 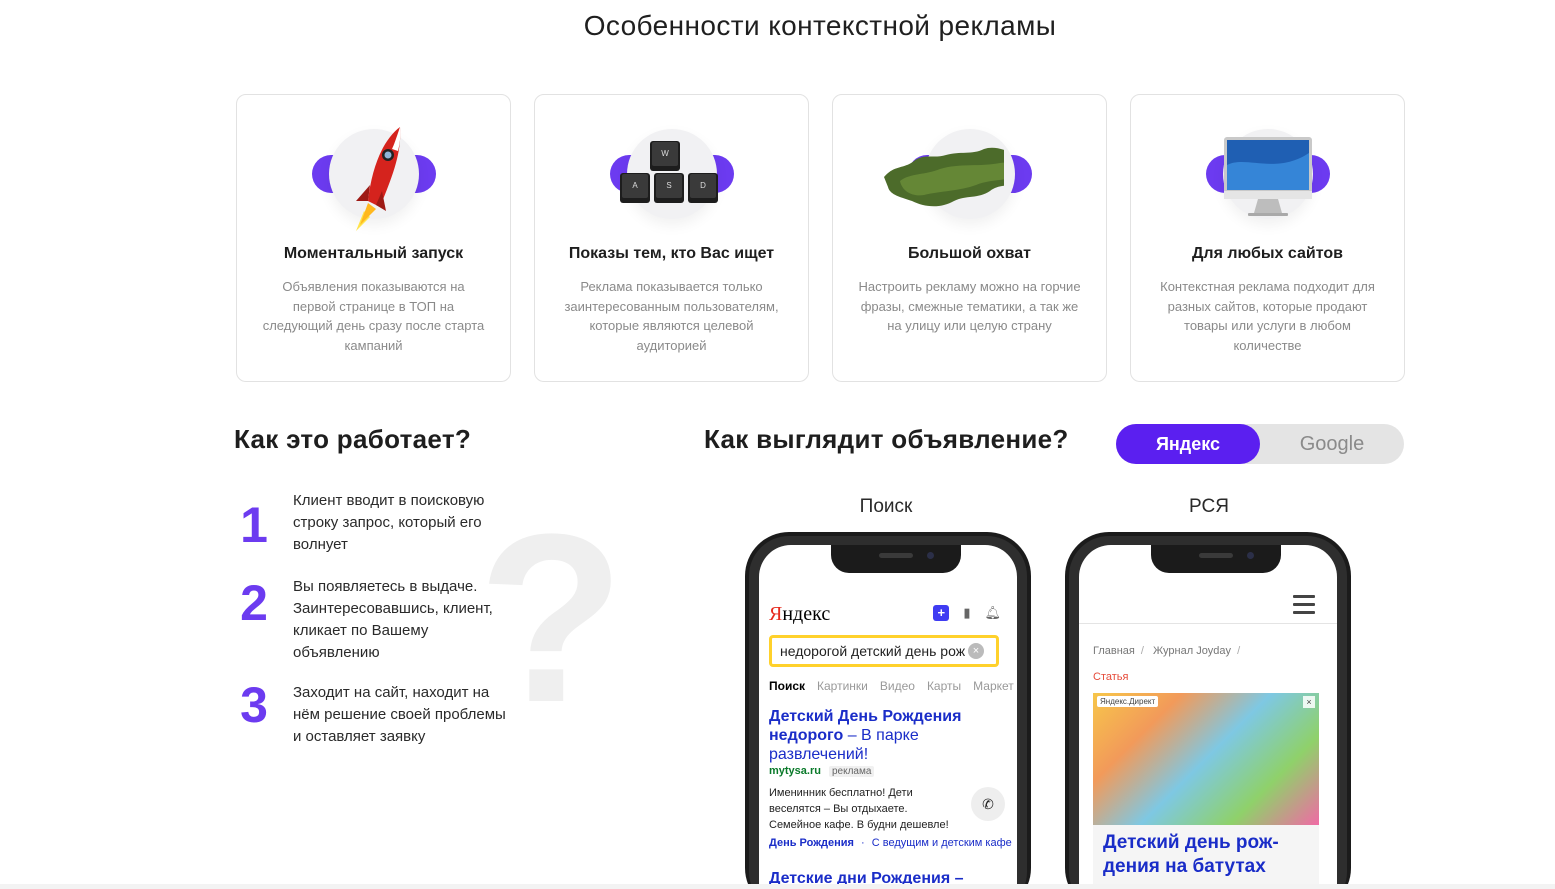 I want to click on bookmark-icon: ▮, so click(x=967, y=612).